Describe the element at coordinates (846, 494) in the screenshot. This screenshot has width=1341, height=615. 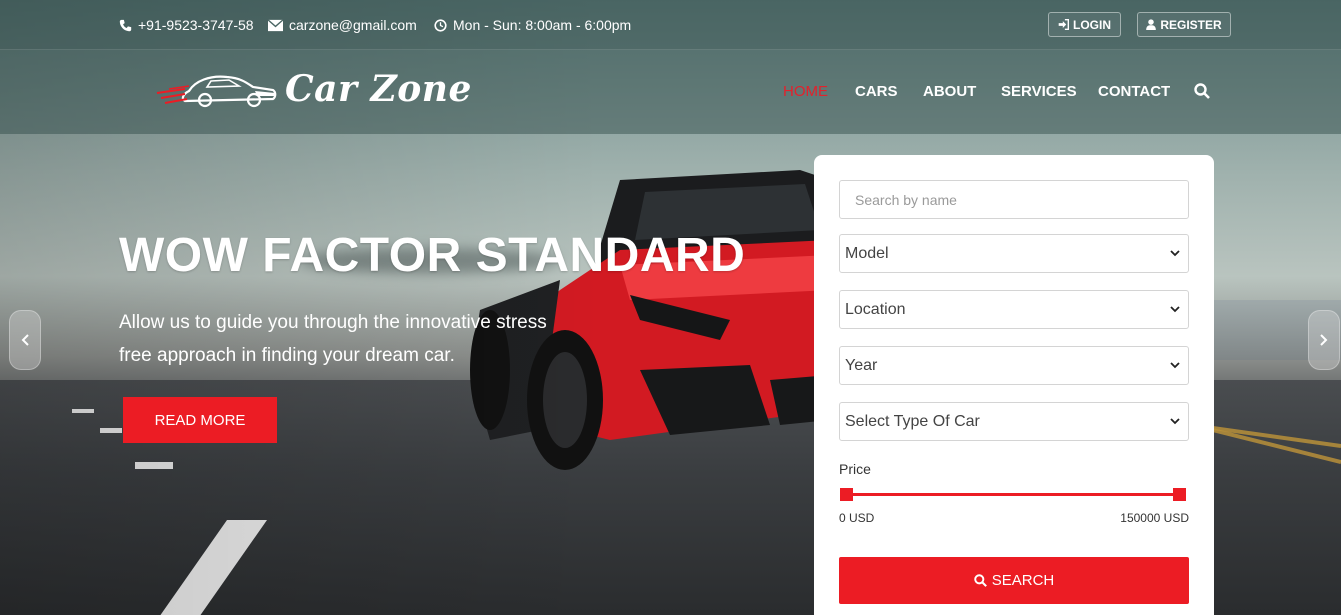
I see `price-min-handle` at that location.